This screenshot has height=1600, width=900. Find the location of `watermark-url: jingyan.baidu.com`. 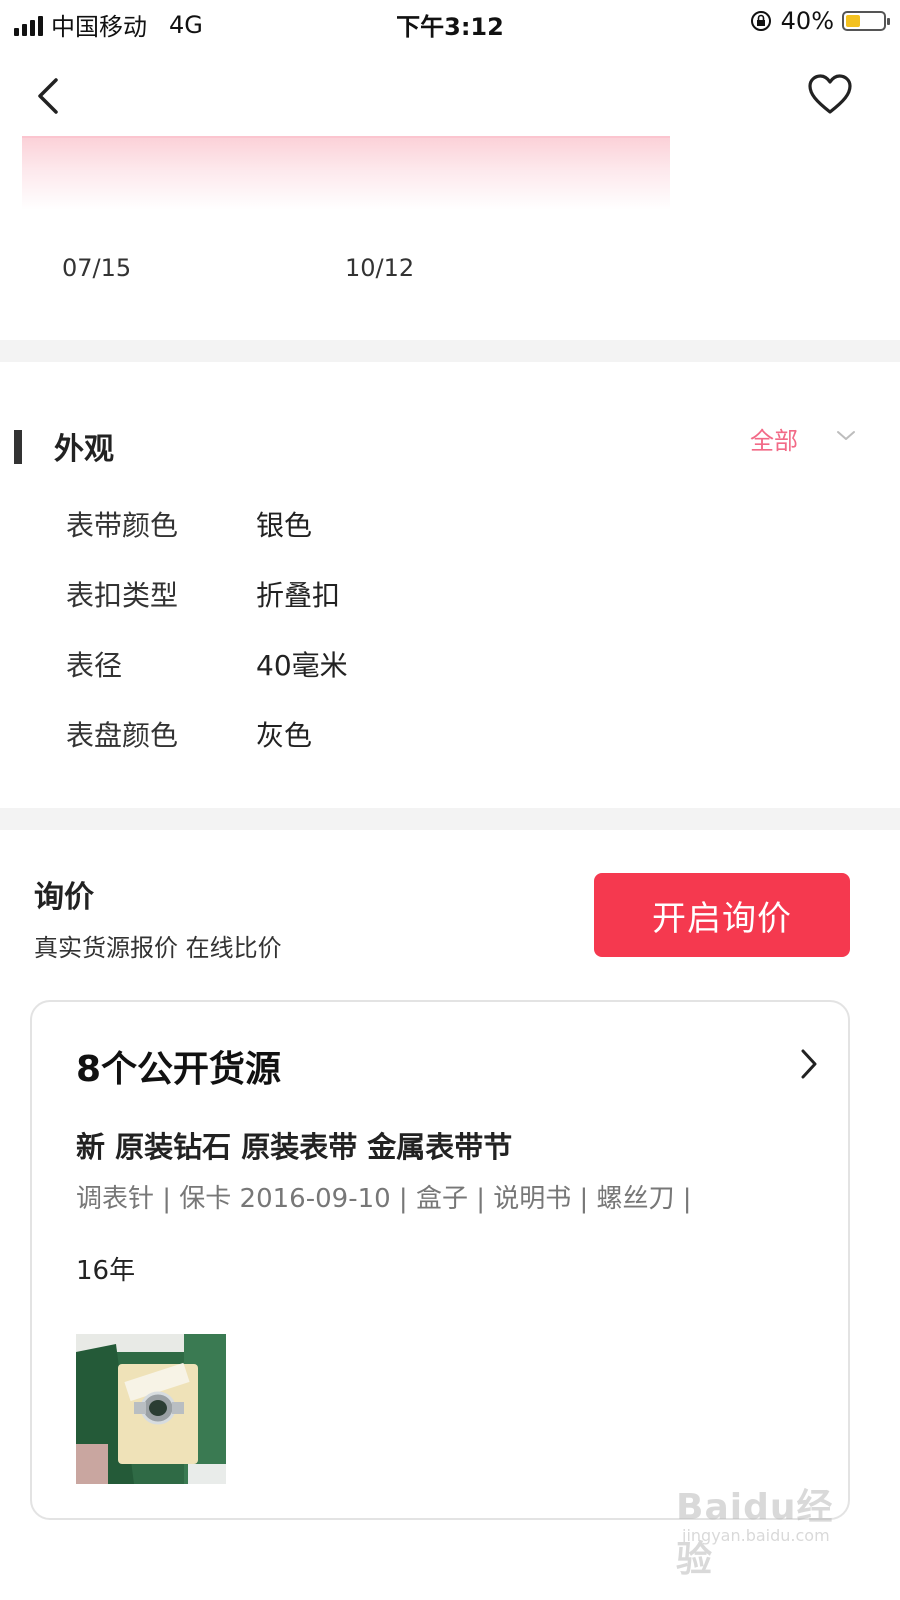

watermark-url: jingyan.baidu.com is located at coordinates (756, 1535).